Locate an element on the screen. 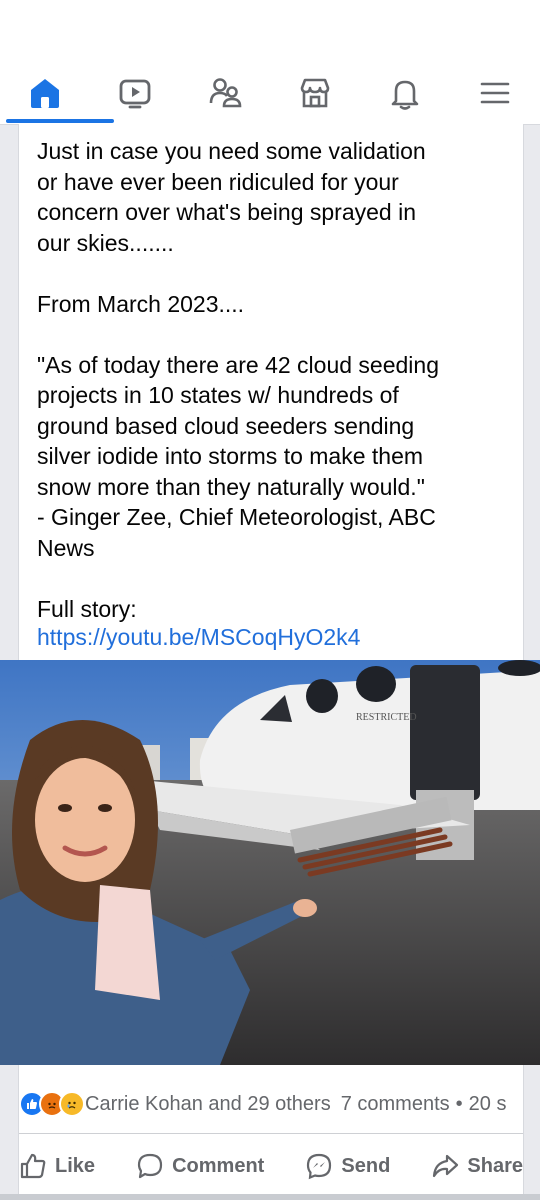  nav-notifications is located at coordinates (405, 93).